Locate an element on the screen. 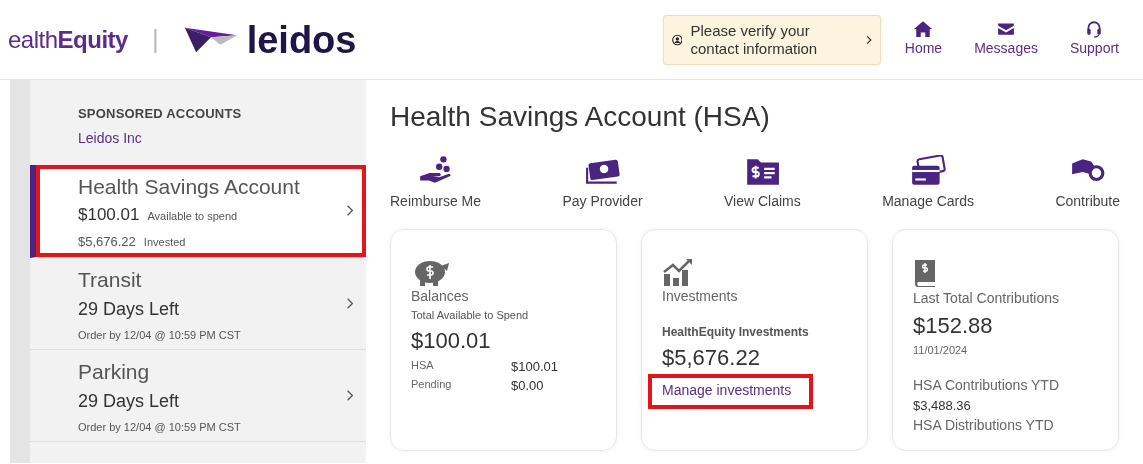 The image size is (1143, 464). action-button: Contribute is located at coordinates (1087, 183).